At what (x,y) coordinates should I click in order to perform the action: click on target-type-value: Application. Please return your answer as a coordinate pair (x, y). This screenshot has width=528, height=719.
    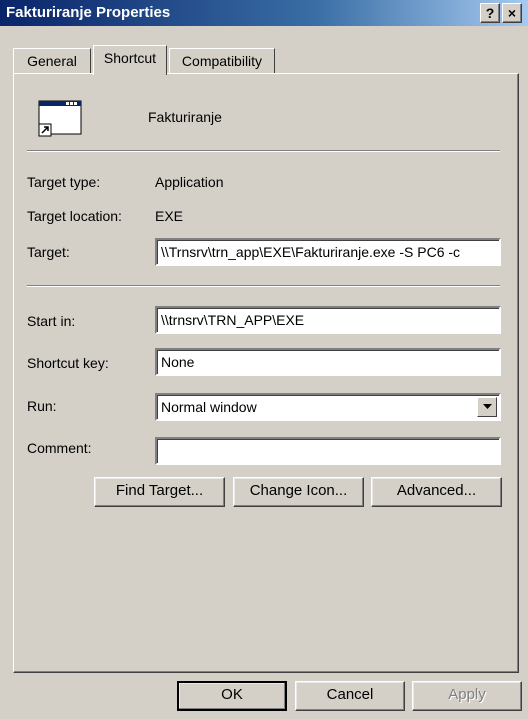
    Looking at the image, I should click on (189, 182).